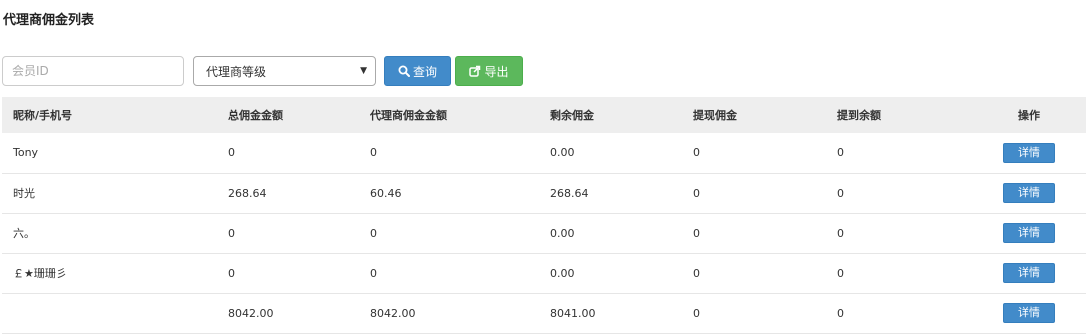 The image size is (1088, 334). I want to click on column-header-to-balance: 提到余额, so click(859, 115).